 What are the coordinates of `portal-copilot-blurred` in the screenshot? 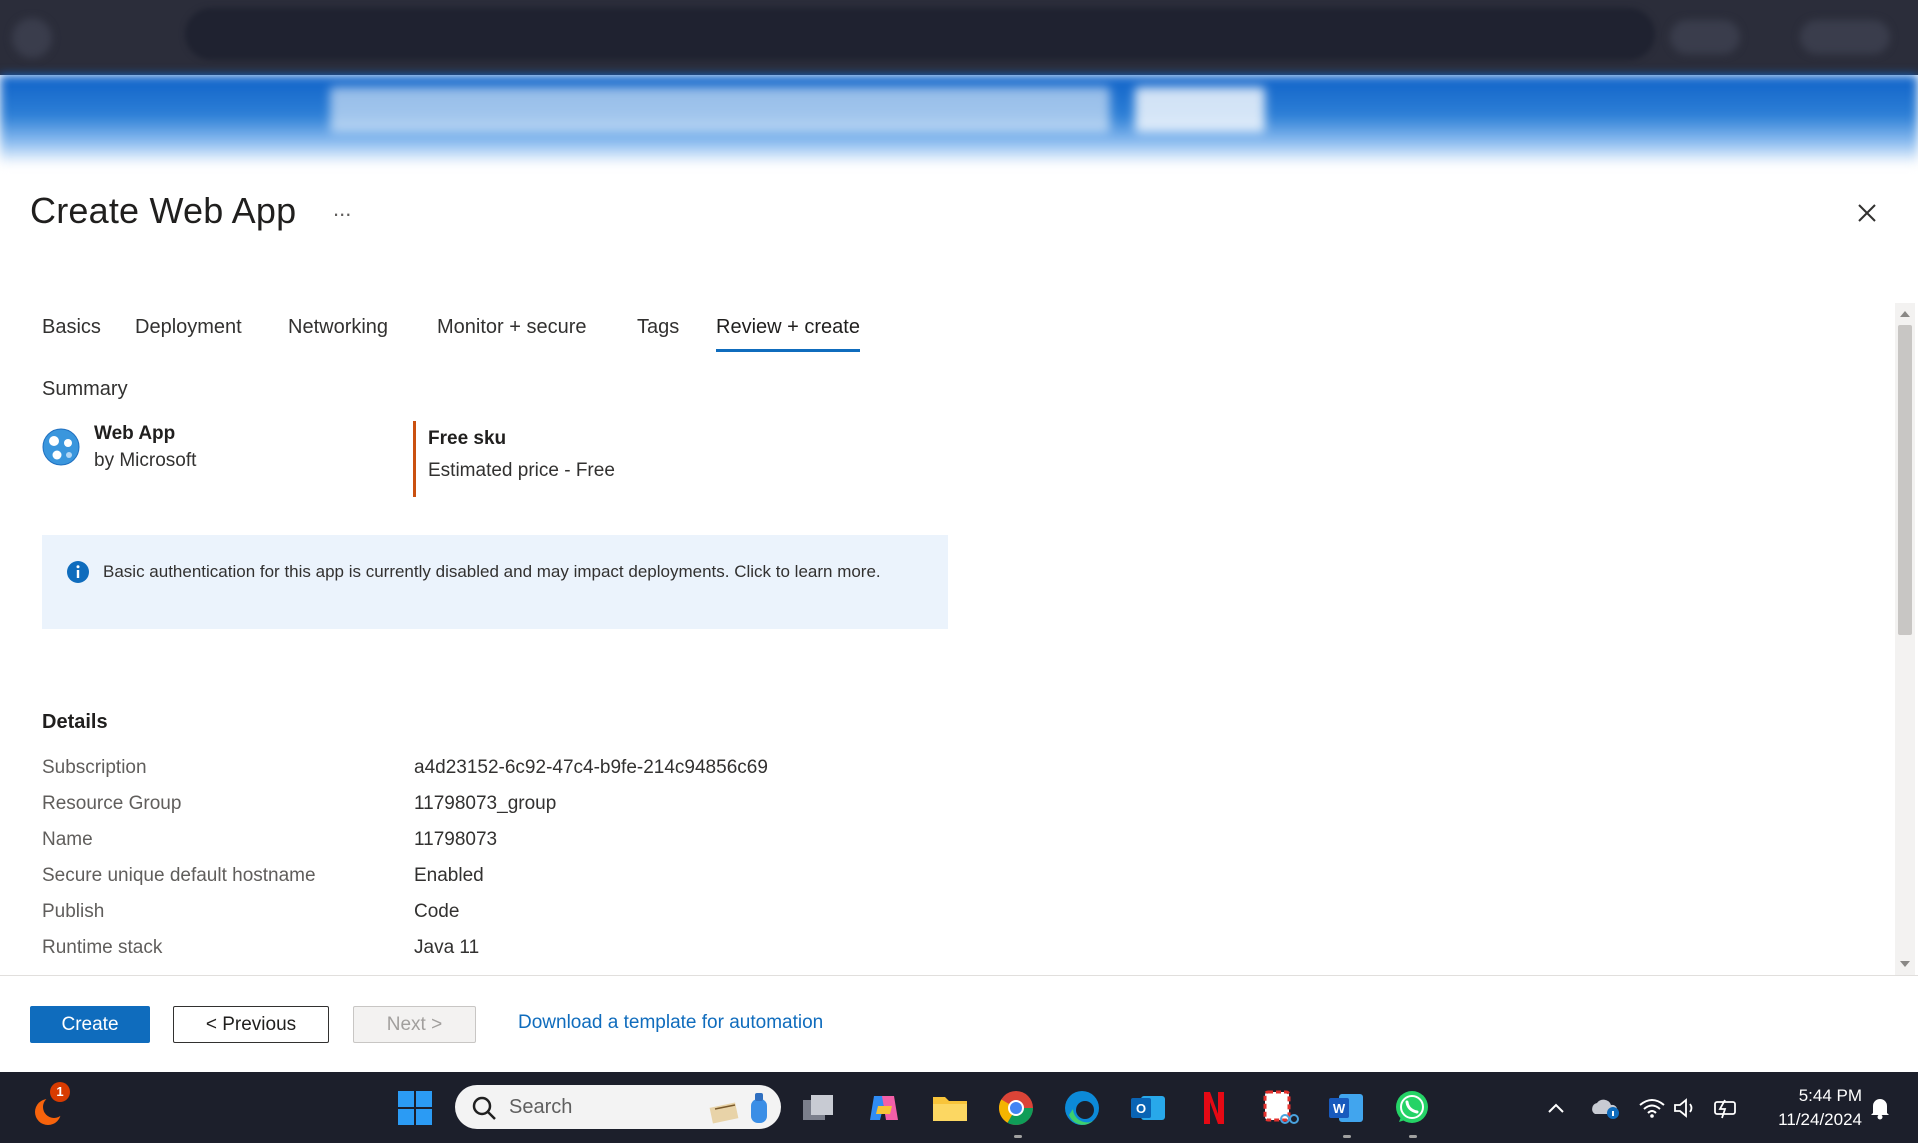 It's located at (1200, 109).